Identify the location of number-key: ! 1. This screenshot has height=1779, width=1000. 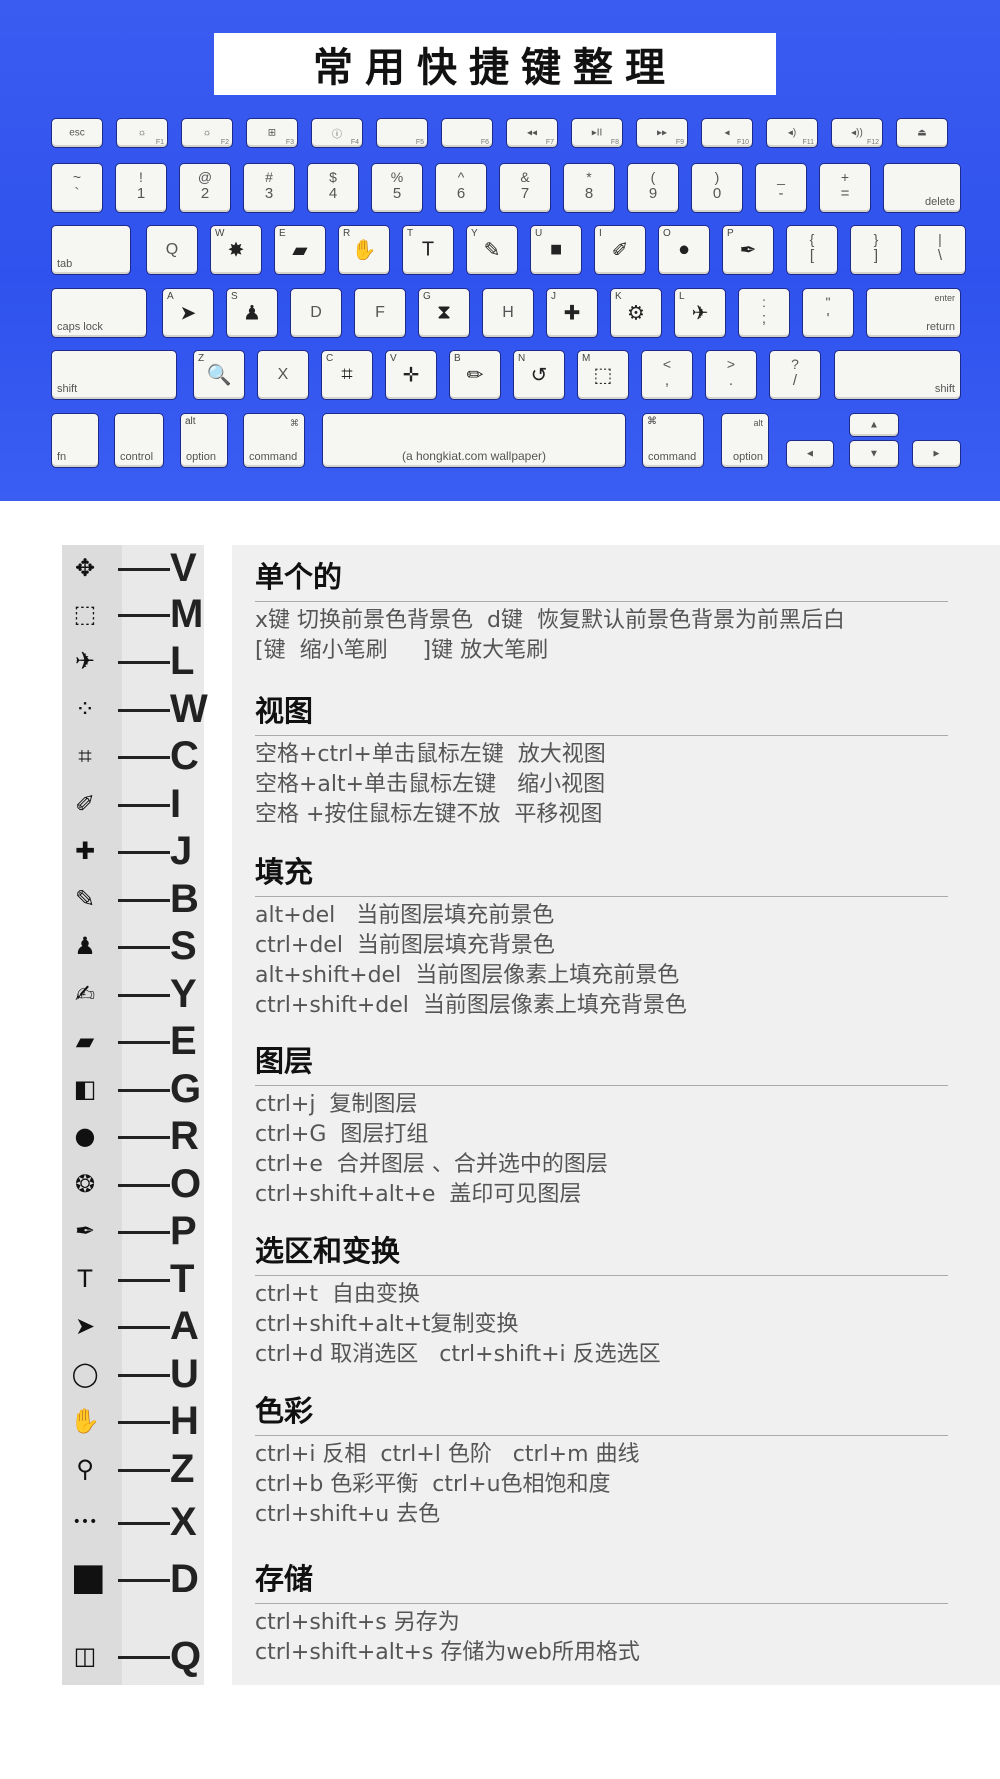
(141, 188).